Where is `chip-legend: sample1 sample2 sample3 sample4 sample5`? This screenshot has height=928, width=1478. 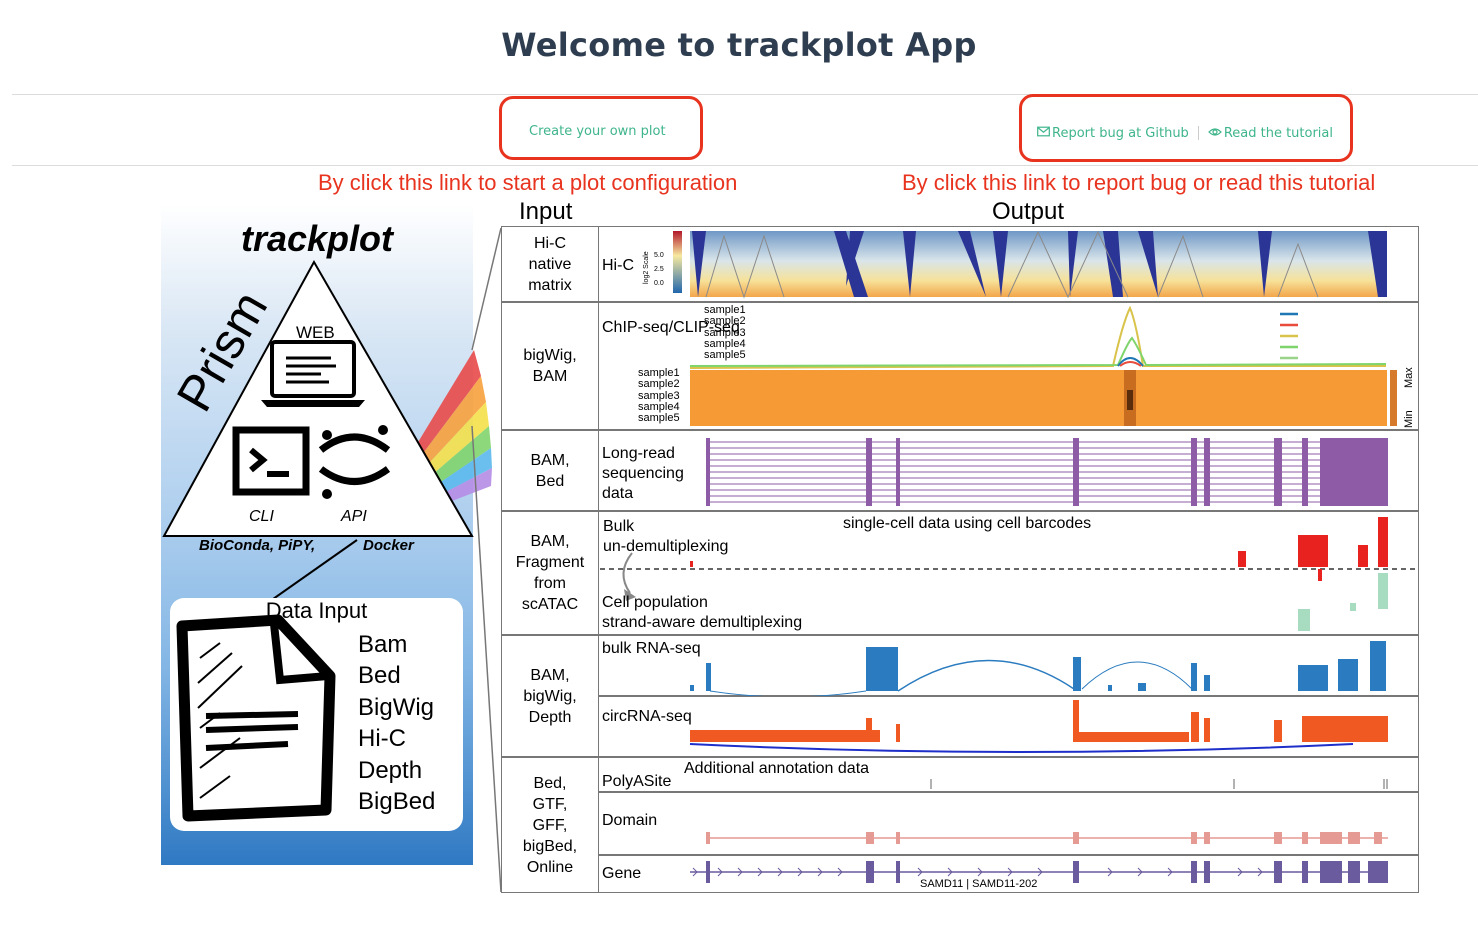 chip-legend: sample1 sample2 sample3 sample4 sample5 is located at coordinates (725, 333).